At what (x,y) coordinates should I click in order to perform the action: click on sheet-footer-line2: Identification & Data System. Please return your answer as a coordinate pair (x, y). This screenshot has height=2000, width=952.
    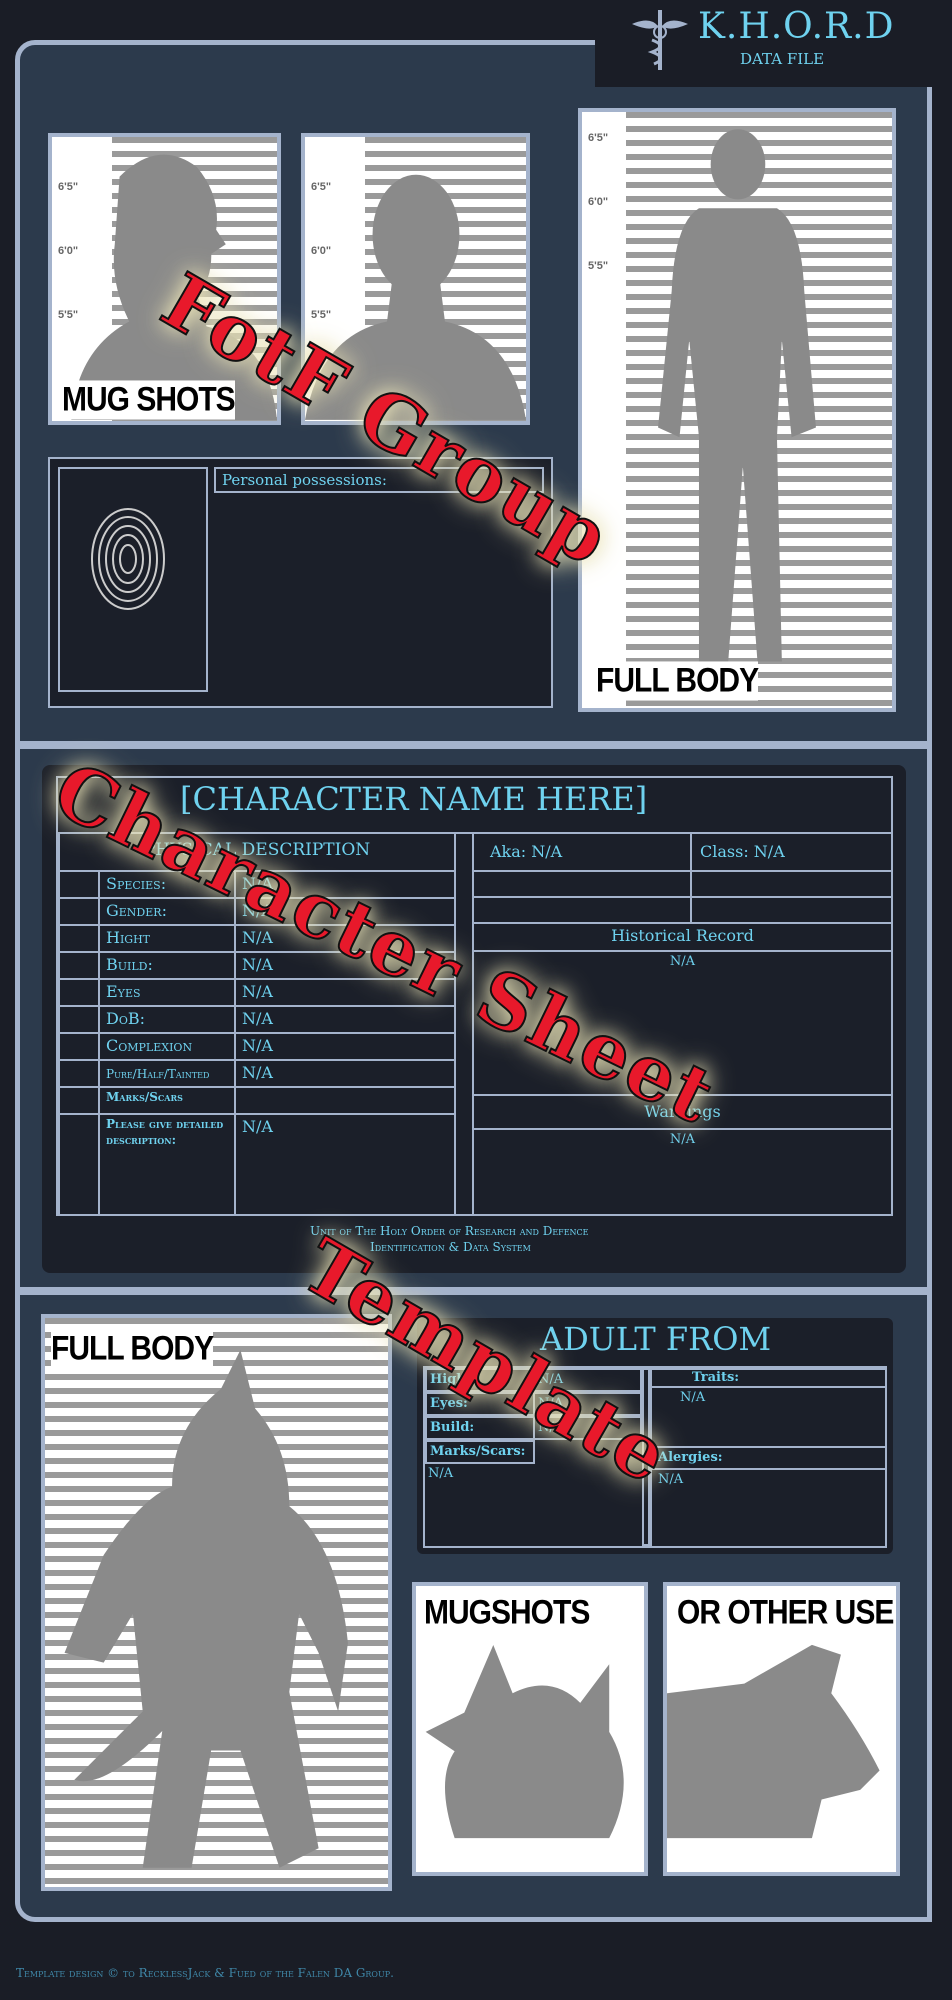
    Looking at the image, I should click on (450, 1247).